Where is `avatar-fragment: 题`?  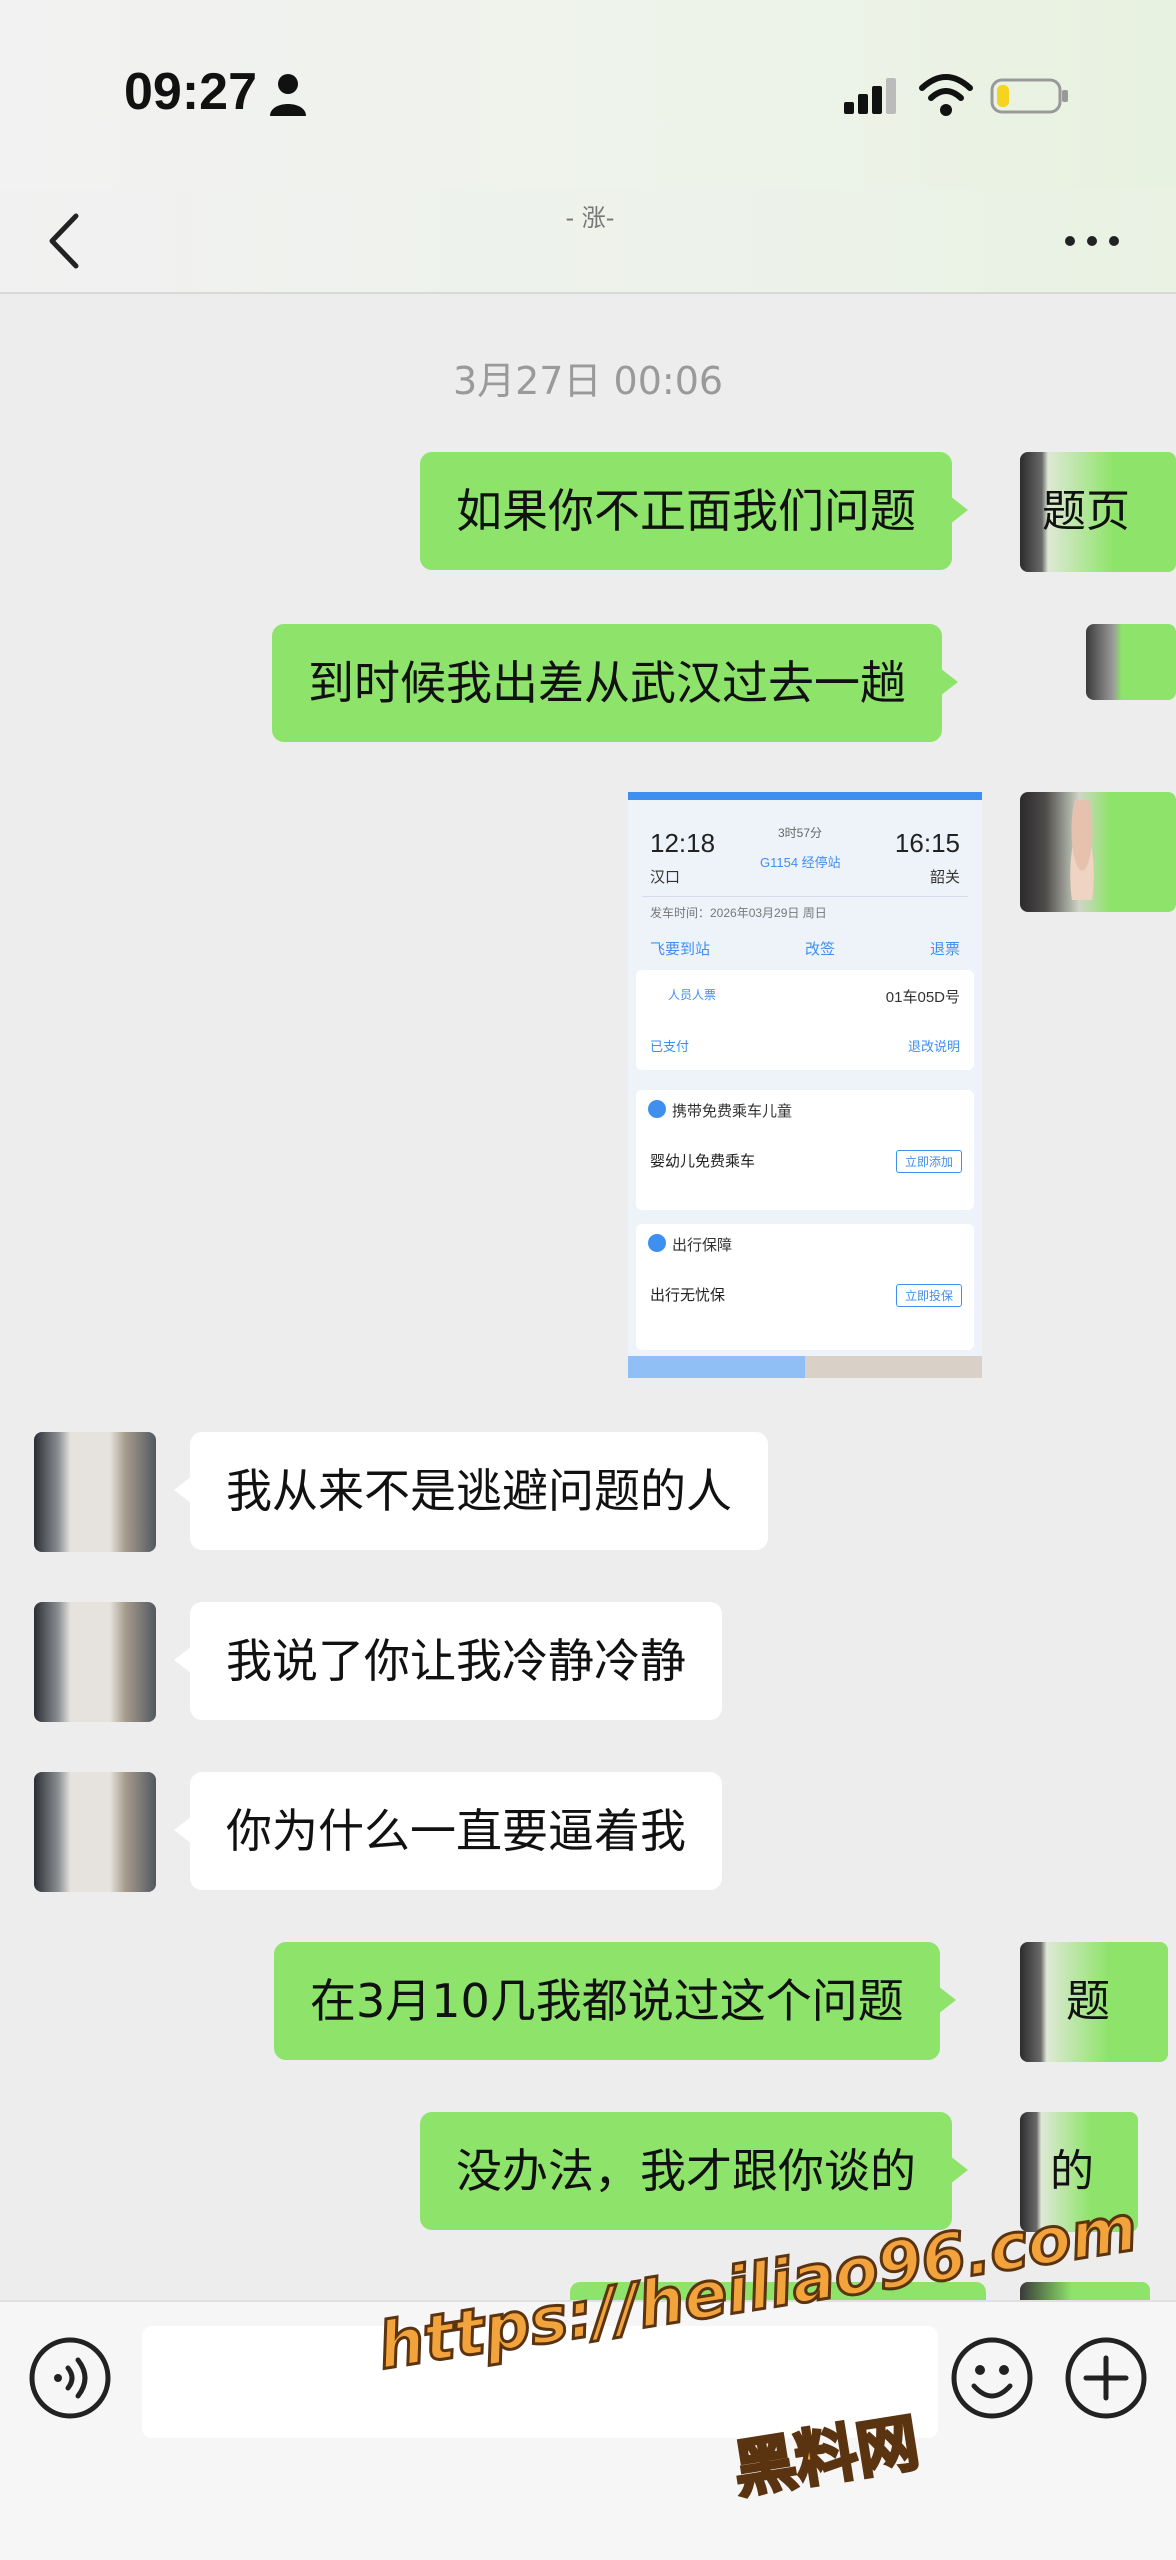 avatar-fragment: 题 is located at coordinates (1088, 2001).